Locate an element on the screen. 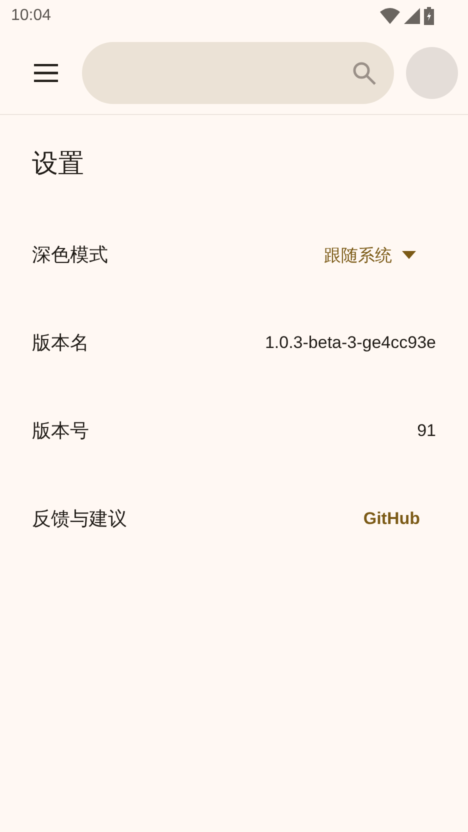  caret-icon is located at coordinates (409, 255).